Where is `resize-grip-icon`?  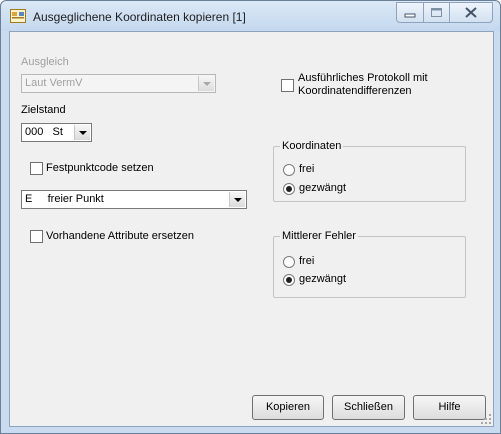
resize-grip-icon is located at coordinates (486, 419).